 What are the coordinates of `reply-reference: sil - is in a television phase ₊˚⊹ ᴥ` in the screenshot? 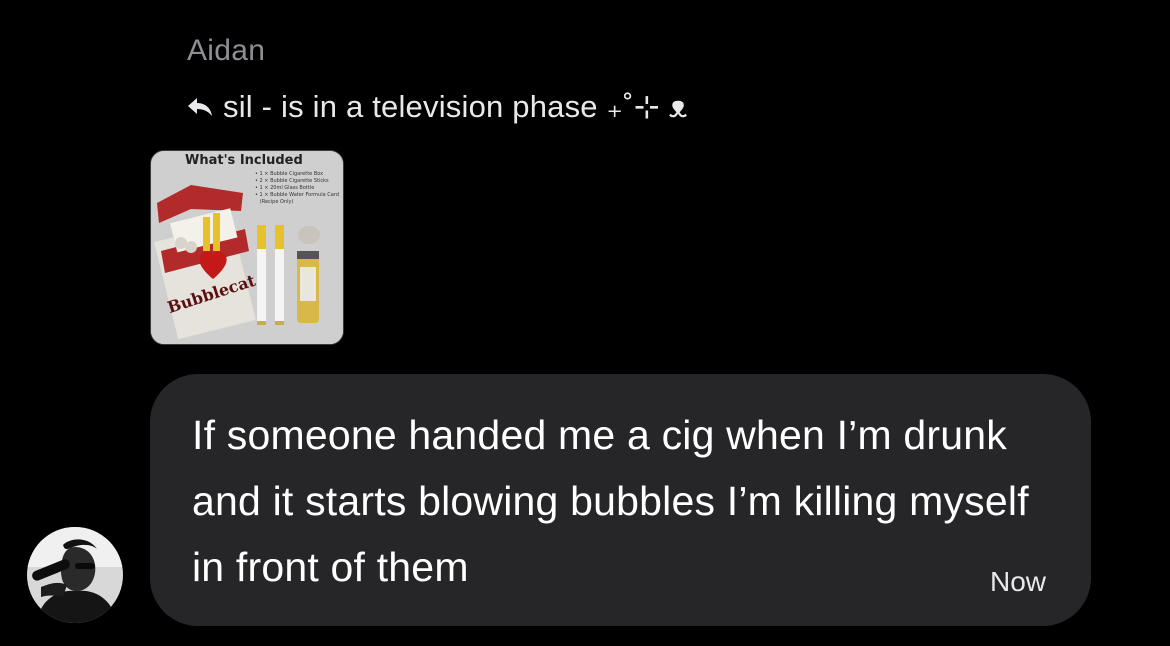 It's located at (437, 107).